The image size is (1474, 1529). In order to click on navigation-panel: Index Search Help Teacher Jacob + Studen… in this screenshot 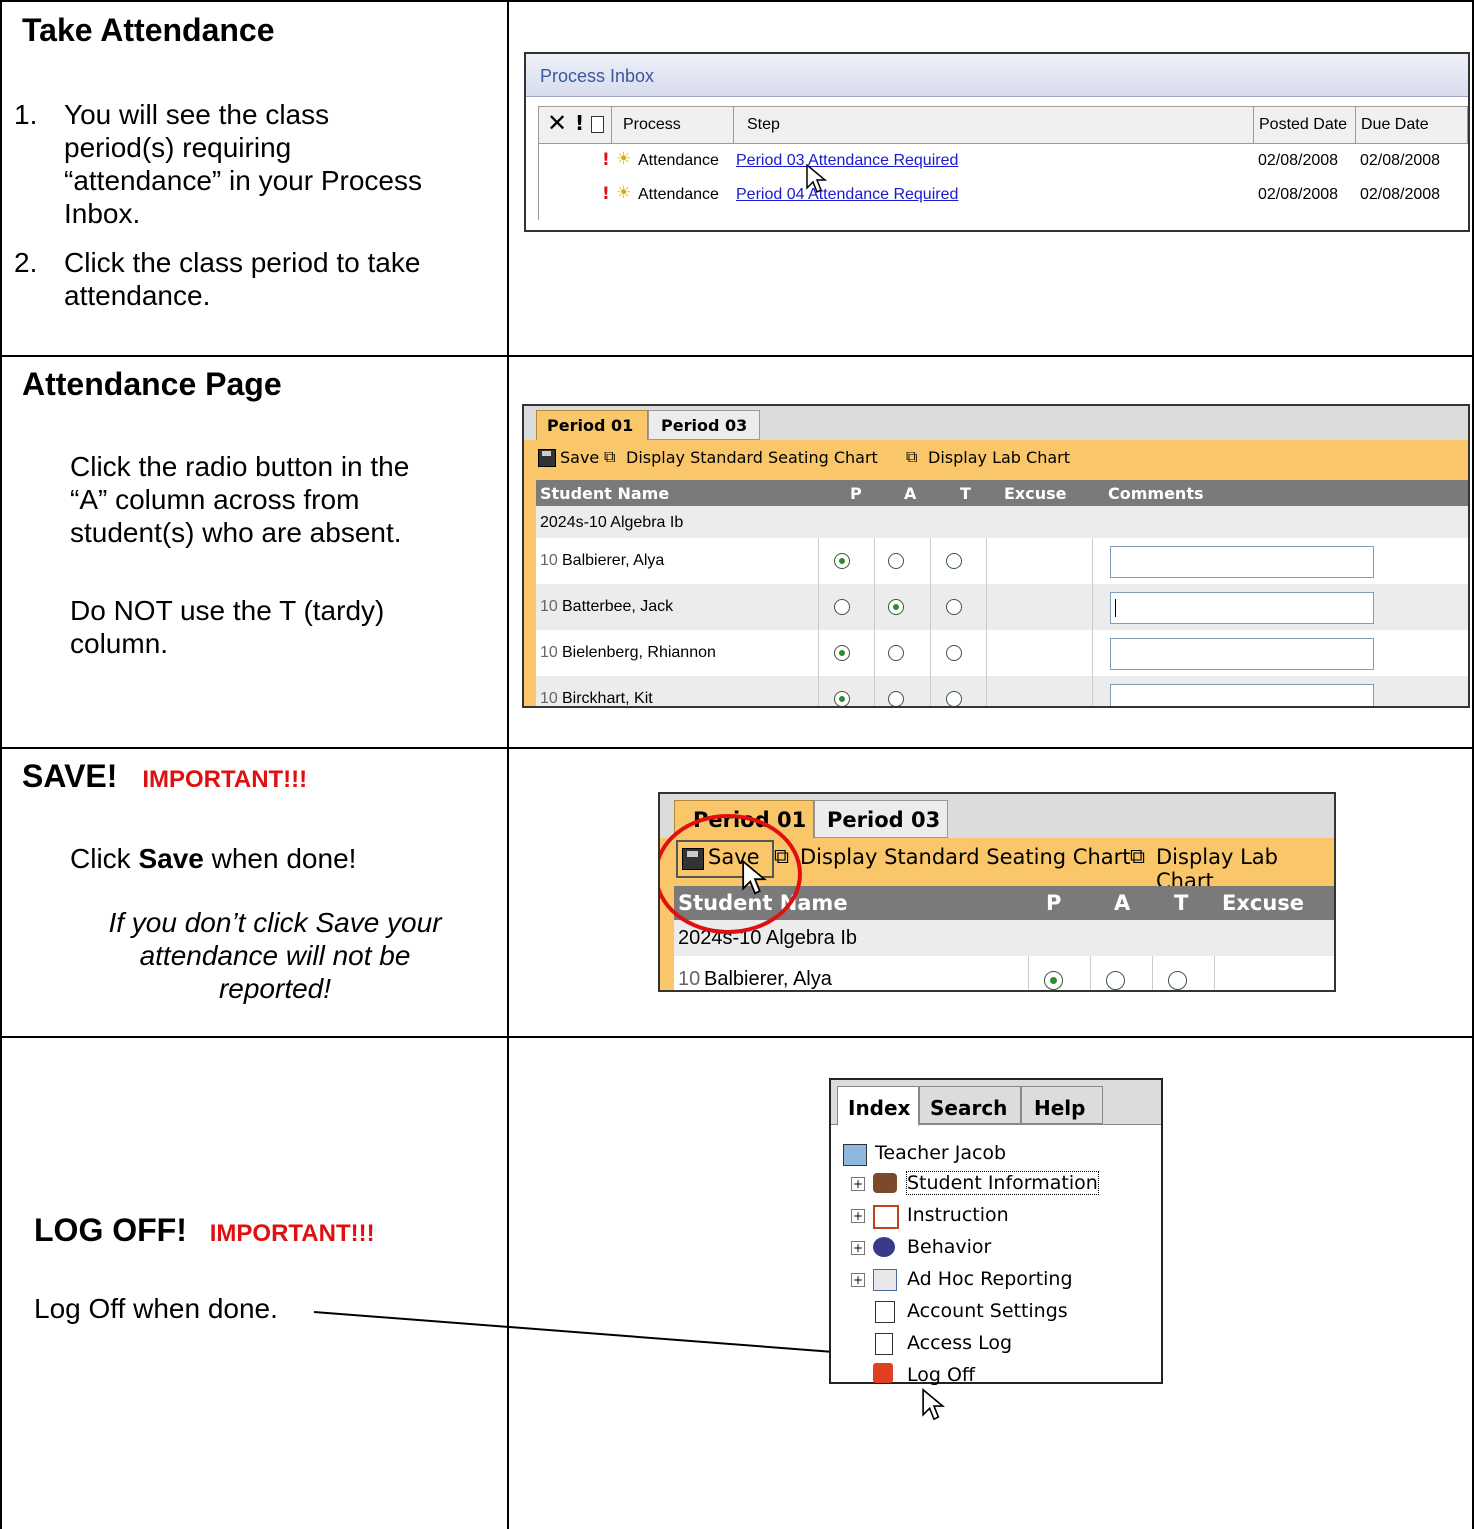, I will do `click(996, 1232)`.